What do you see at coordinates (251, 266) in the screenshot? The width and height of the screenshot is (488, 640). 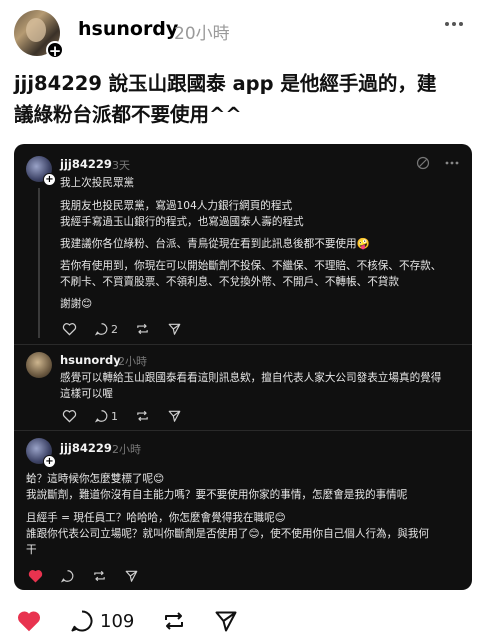 I see `comment-line: 若你有使用到，你現在可以開始斷劑不投保、不繼保、不理賠、不核保、不存款、` at bounding box center [251, 266].